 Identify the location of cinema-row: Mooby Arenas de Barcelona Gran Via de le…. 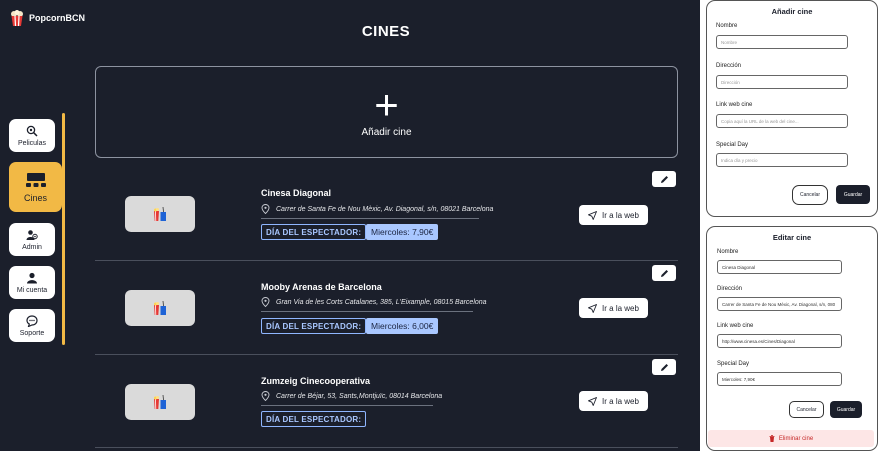
(386, 308).